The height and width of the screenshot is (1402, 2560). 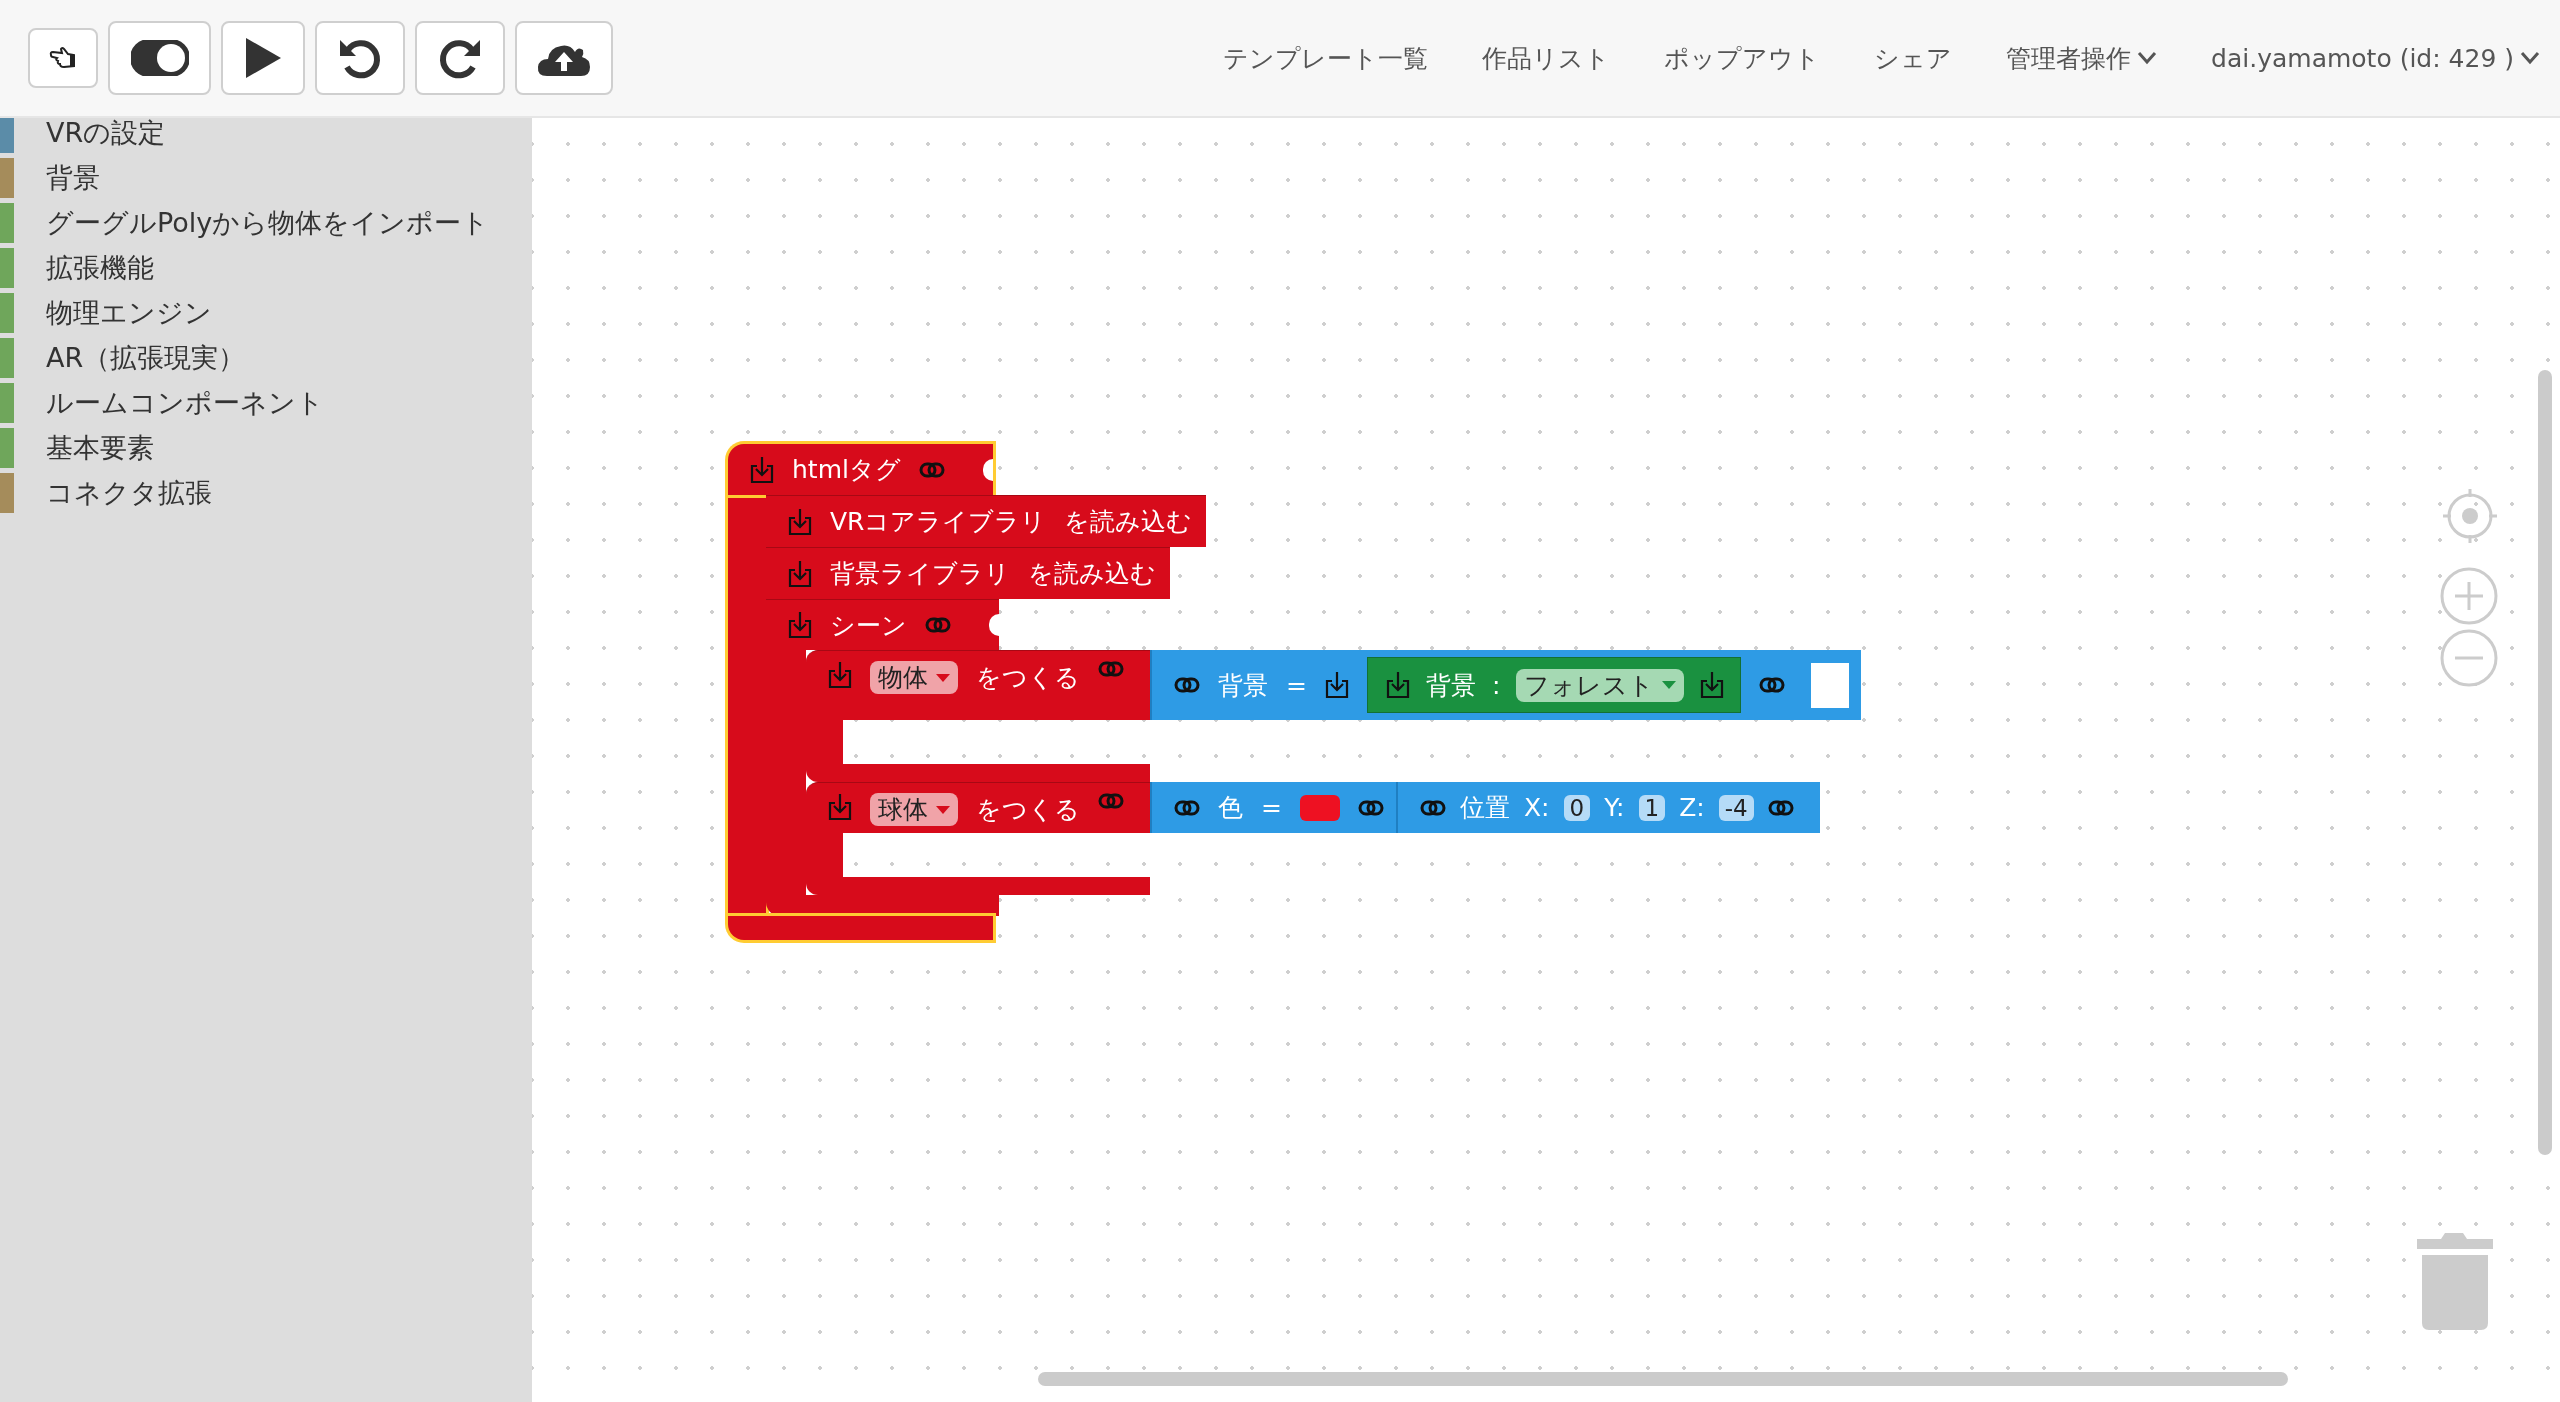 I want to click on block-label: 背景ライブラリ, so click(x=920, y=574).